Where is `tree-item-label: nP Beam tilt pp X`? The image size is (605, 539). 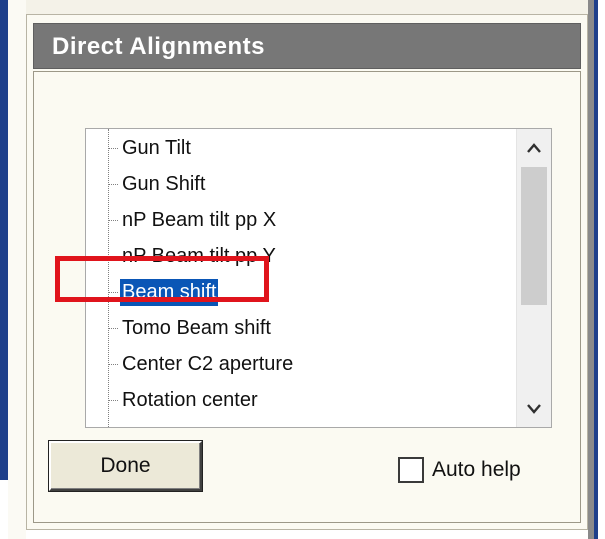 tree-item-label: nP Beam tilt pp X is located at coordinates (199, 220).